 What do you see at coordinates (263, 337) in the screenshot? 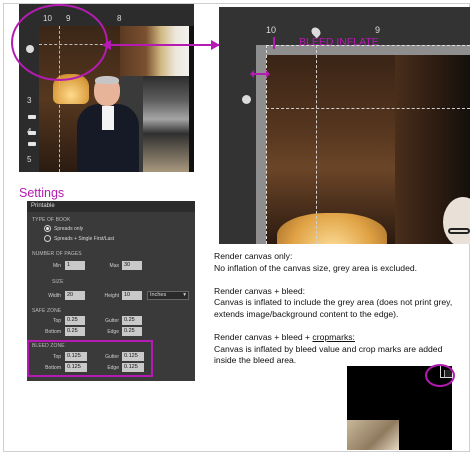
I see `note-cropmarks-title: Render canvas + bleed +` at bounding box center [263, 337].